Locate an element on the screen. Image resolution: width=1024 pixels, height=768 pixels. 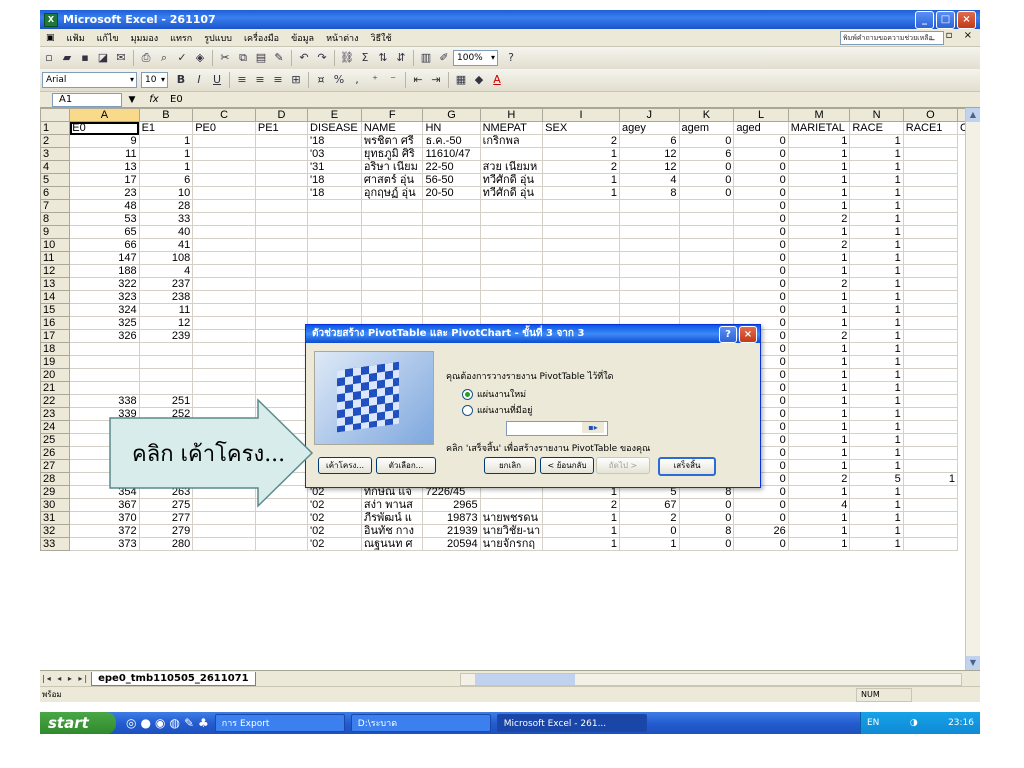
cell: 65 is located at coordinates (104, 232).